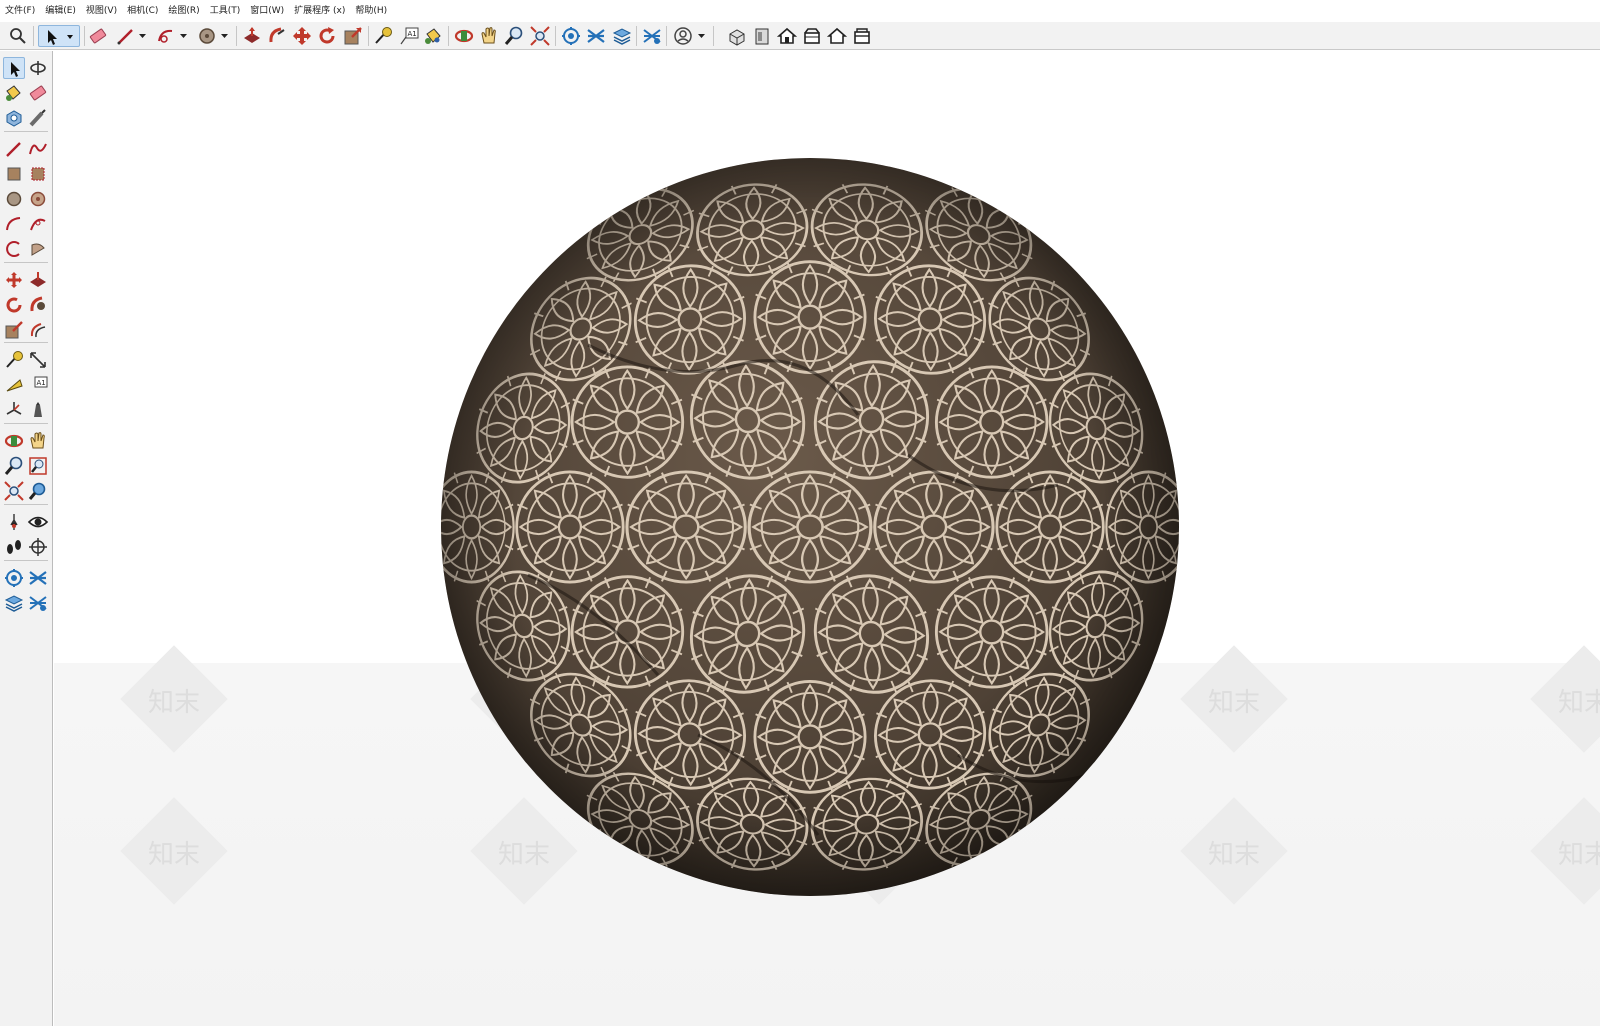  Describe the element at coordinates (14, 174) in the screenshot. I see `rectangle-icon` at that location.